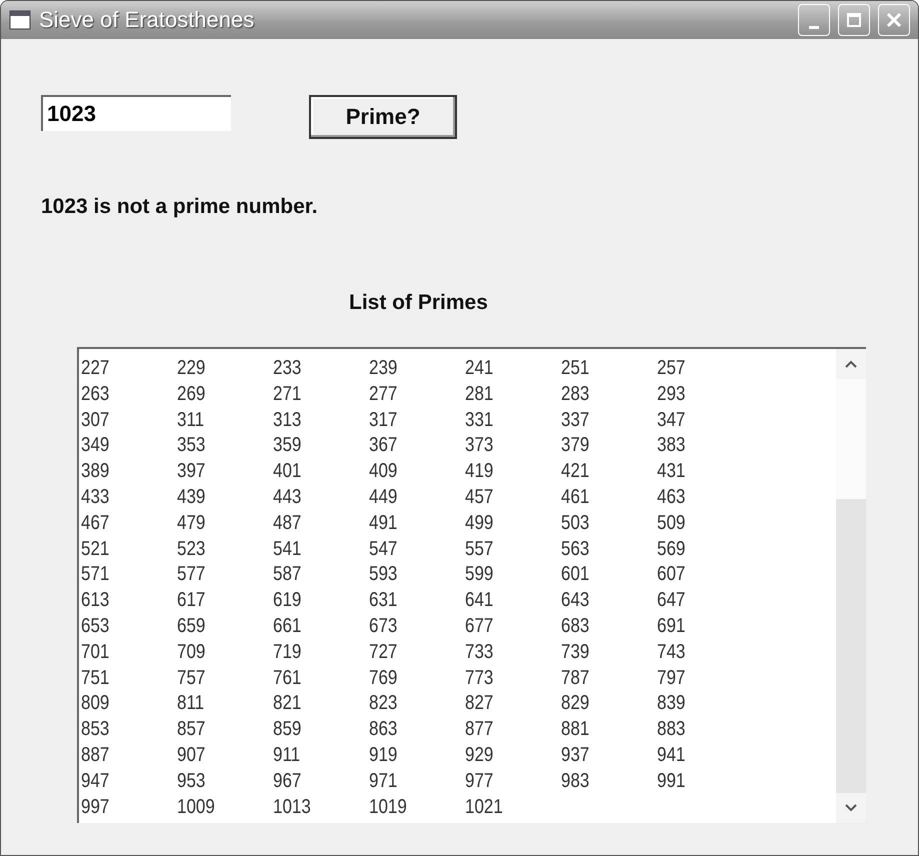 Image resolution: width=919 pixels, height=856 pixels. What do you see at coordinates (575, 394) in the screenshot?
I see `prime-number: 283` at bounding box center [575, 394].